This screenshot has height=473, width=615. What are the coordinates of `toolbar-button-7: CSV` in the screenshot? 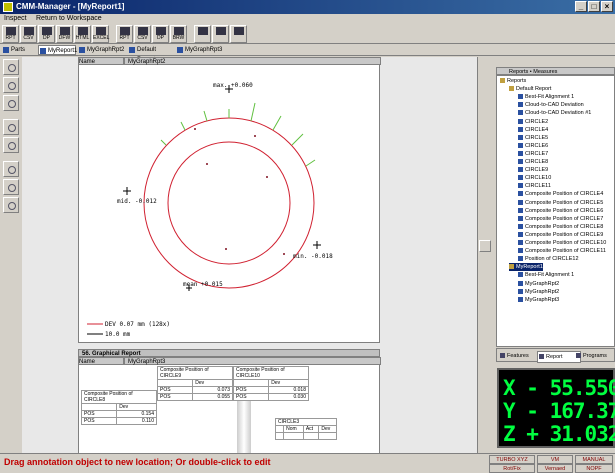 It's located at (142, 34).